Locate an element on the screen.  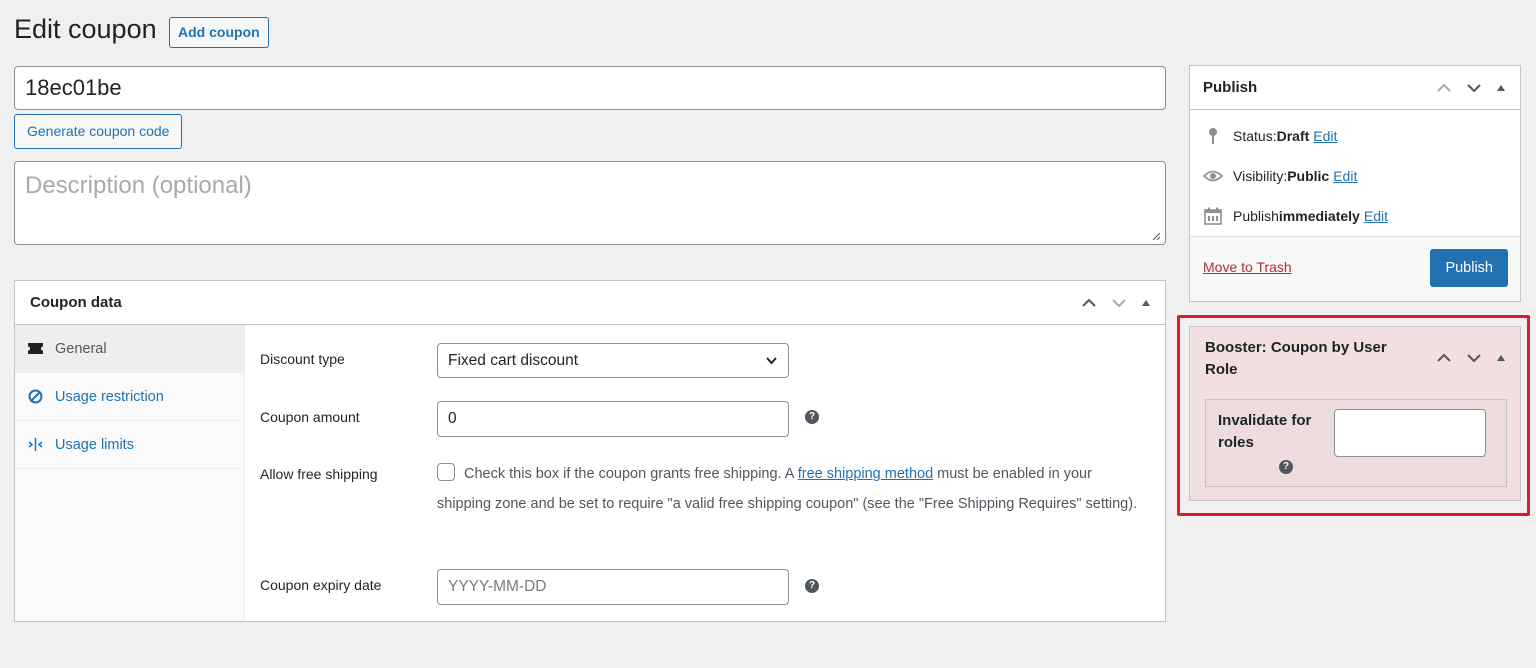
tab-usage-restriction: Usage restriction is located at coordinates (129, 397).